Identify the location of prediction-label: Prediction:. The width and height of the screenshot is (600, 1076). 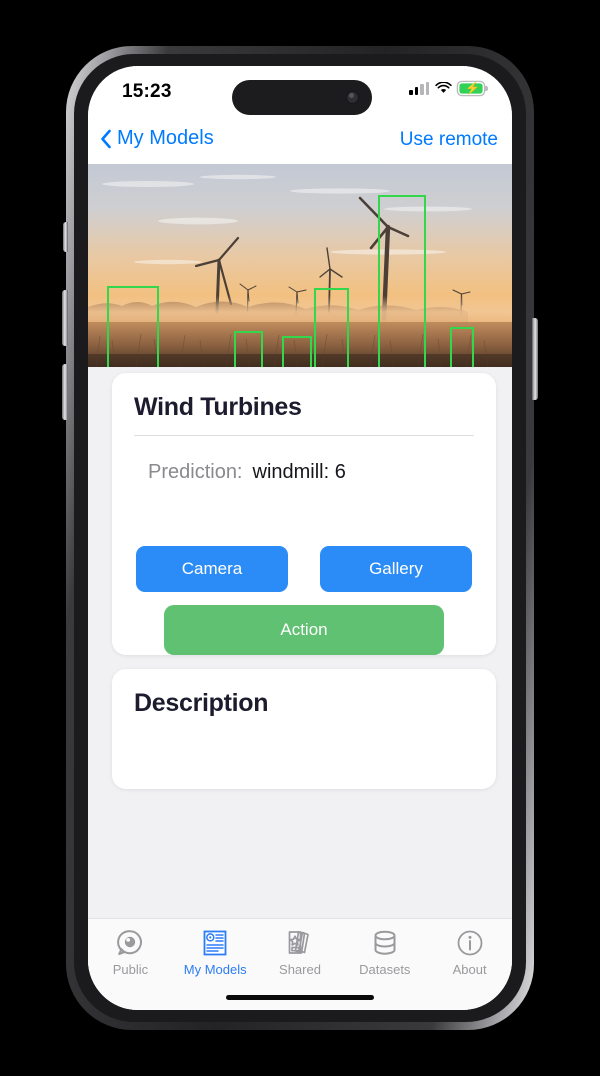
(195, 472).